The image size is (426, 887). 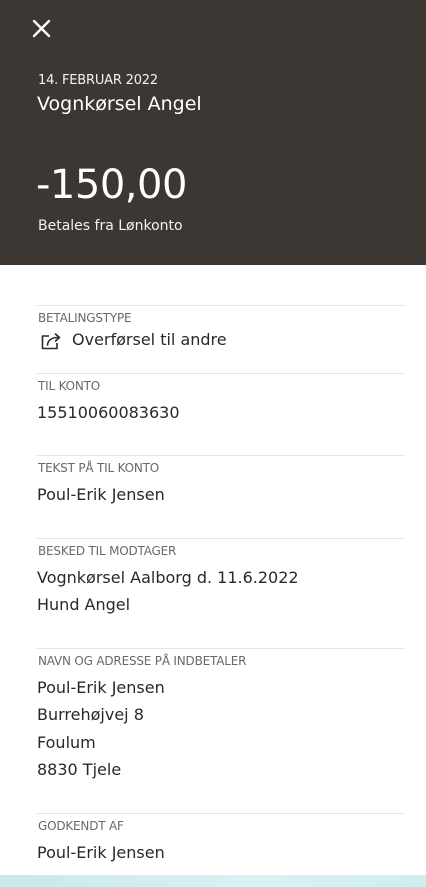 I want to click on approved-by-section: GODKENDT AF Poul-Erik Jensen, so click(x=221, y=844).